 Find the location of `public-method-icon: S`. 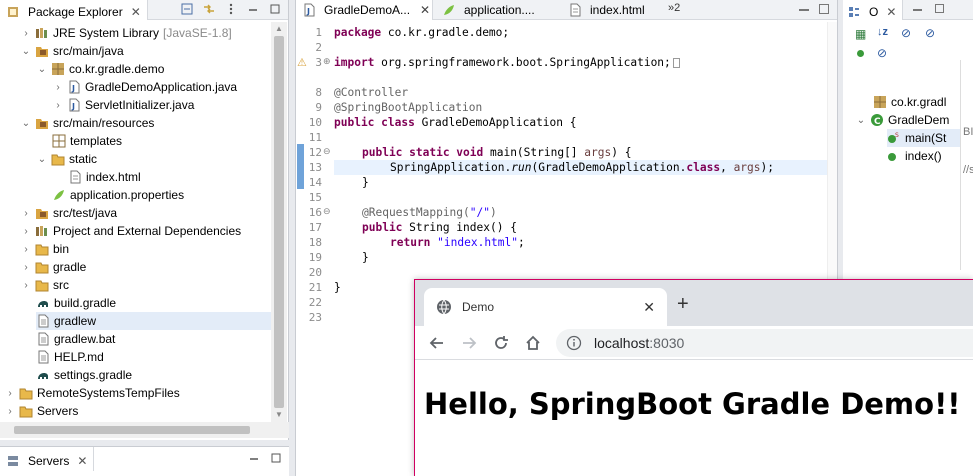

public-method-icon: S is located at coordinates (894, 138).